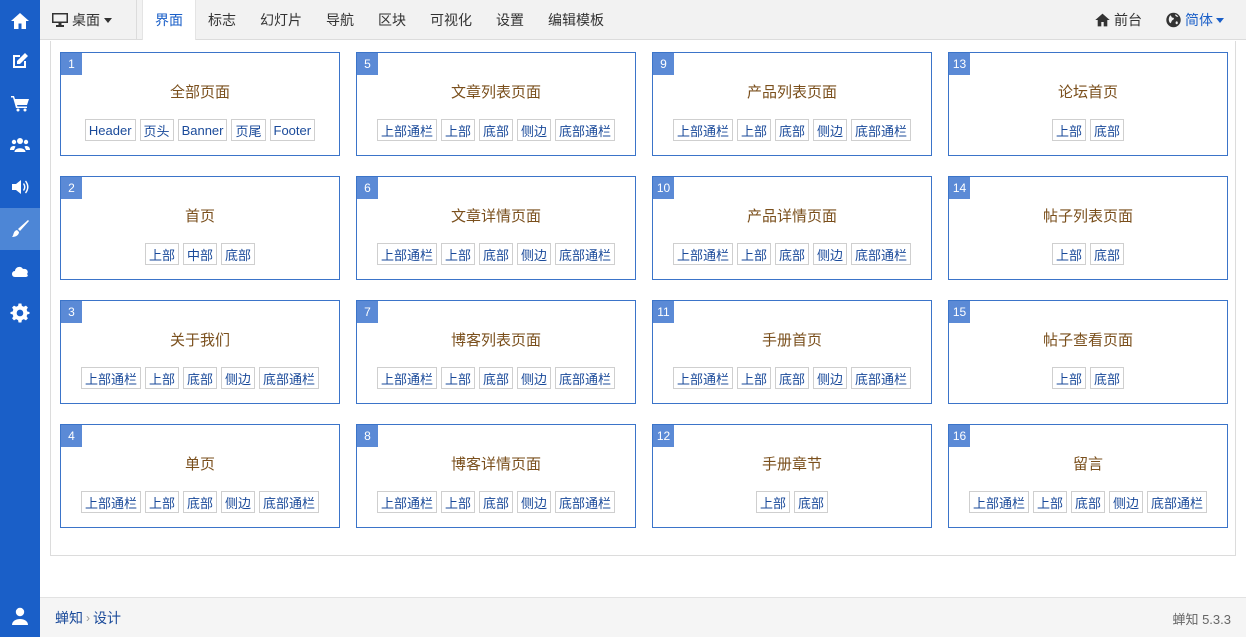 The width and height of the screenshot is (1246, 637). I want to click on card-title: 手册章节, so click(791, 464).